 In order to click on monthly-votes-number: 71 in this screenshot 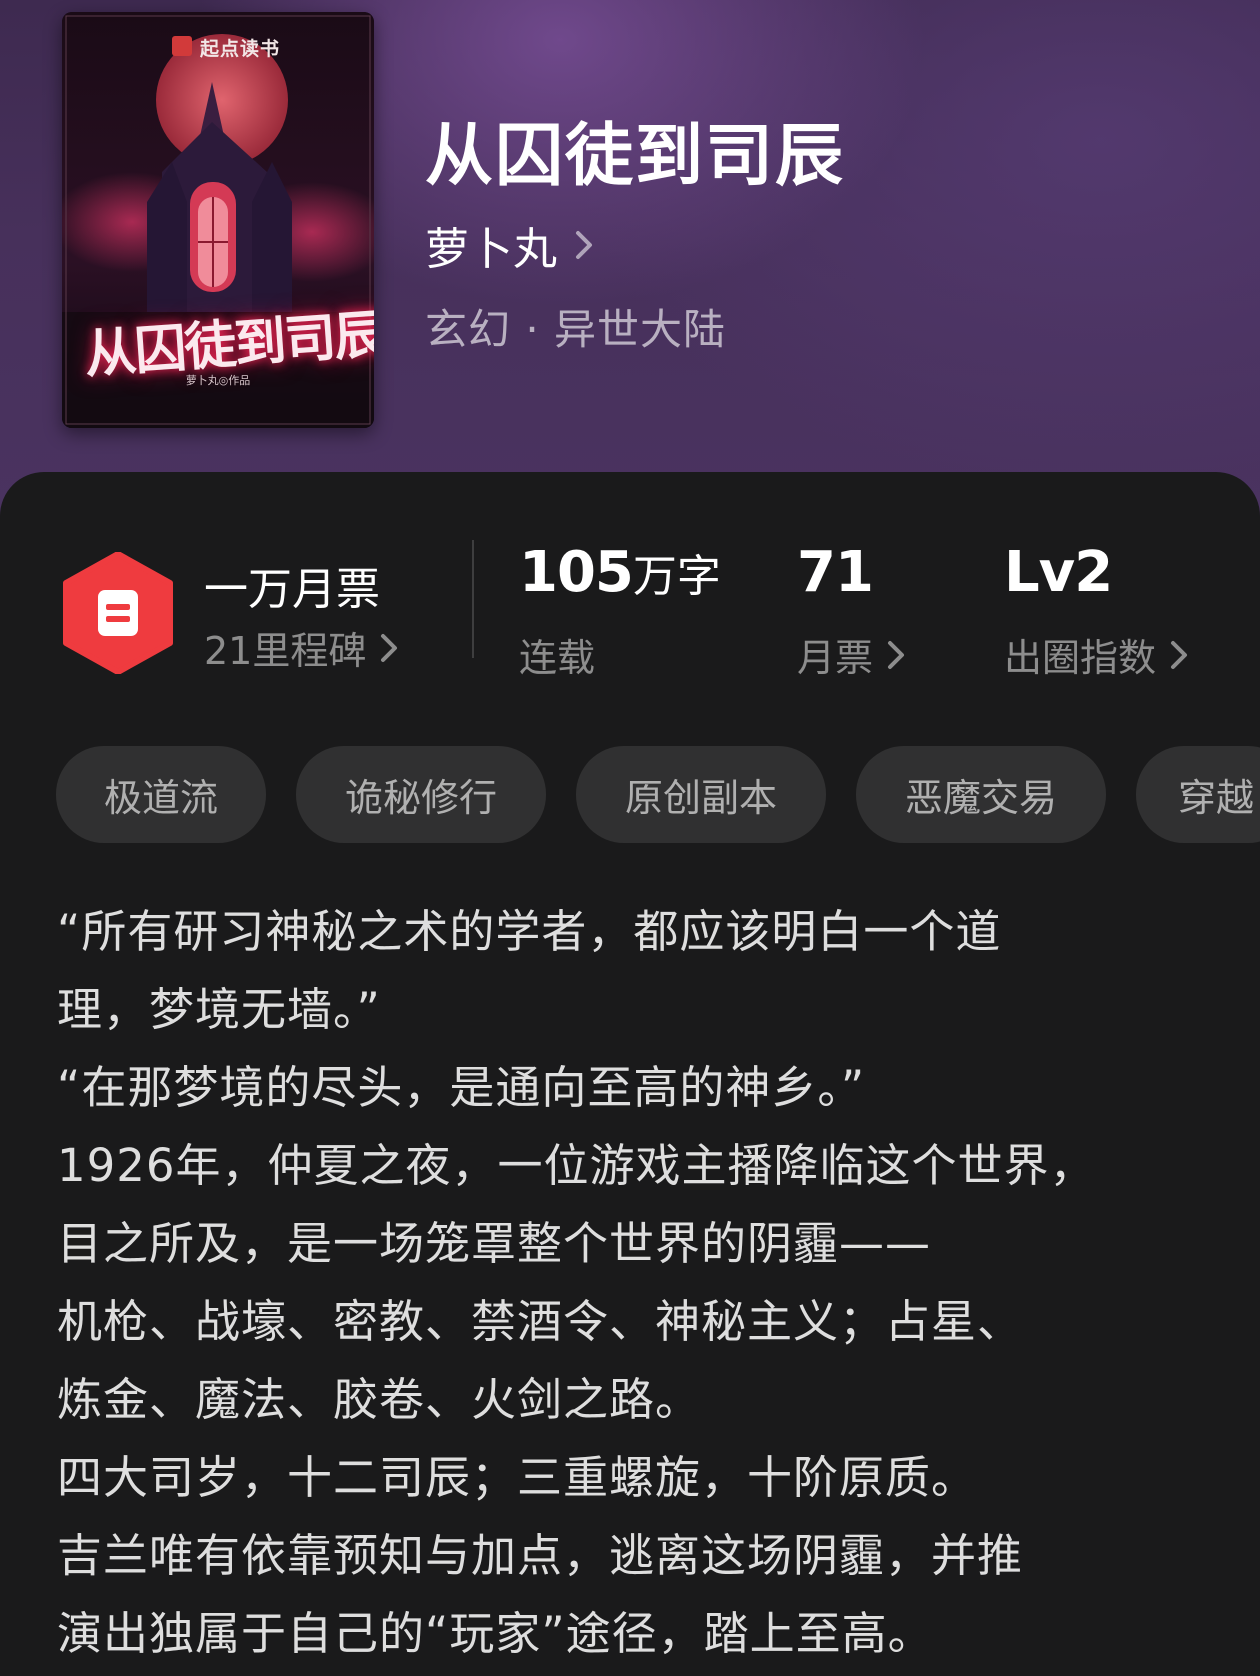, I will do `click(835, 572)`.